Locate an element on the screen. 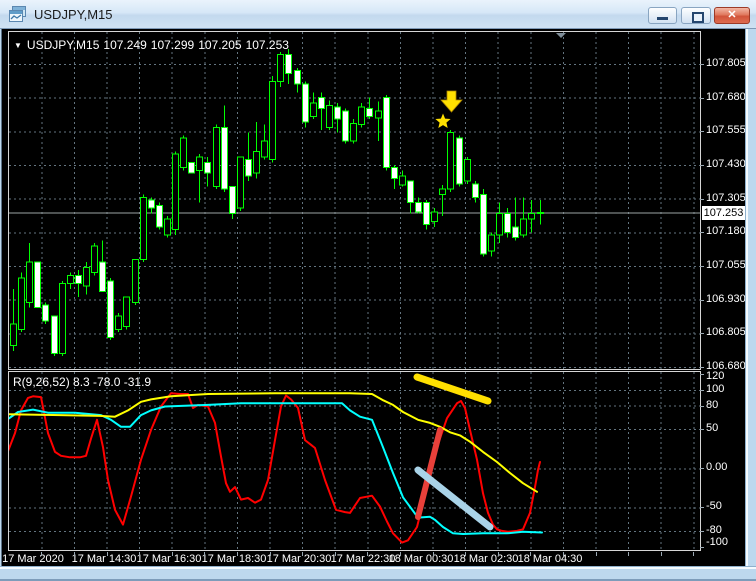 The image size is (756, 581). close-icon: ✕ is located at coordinates (732, 15).